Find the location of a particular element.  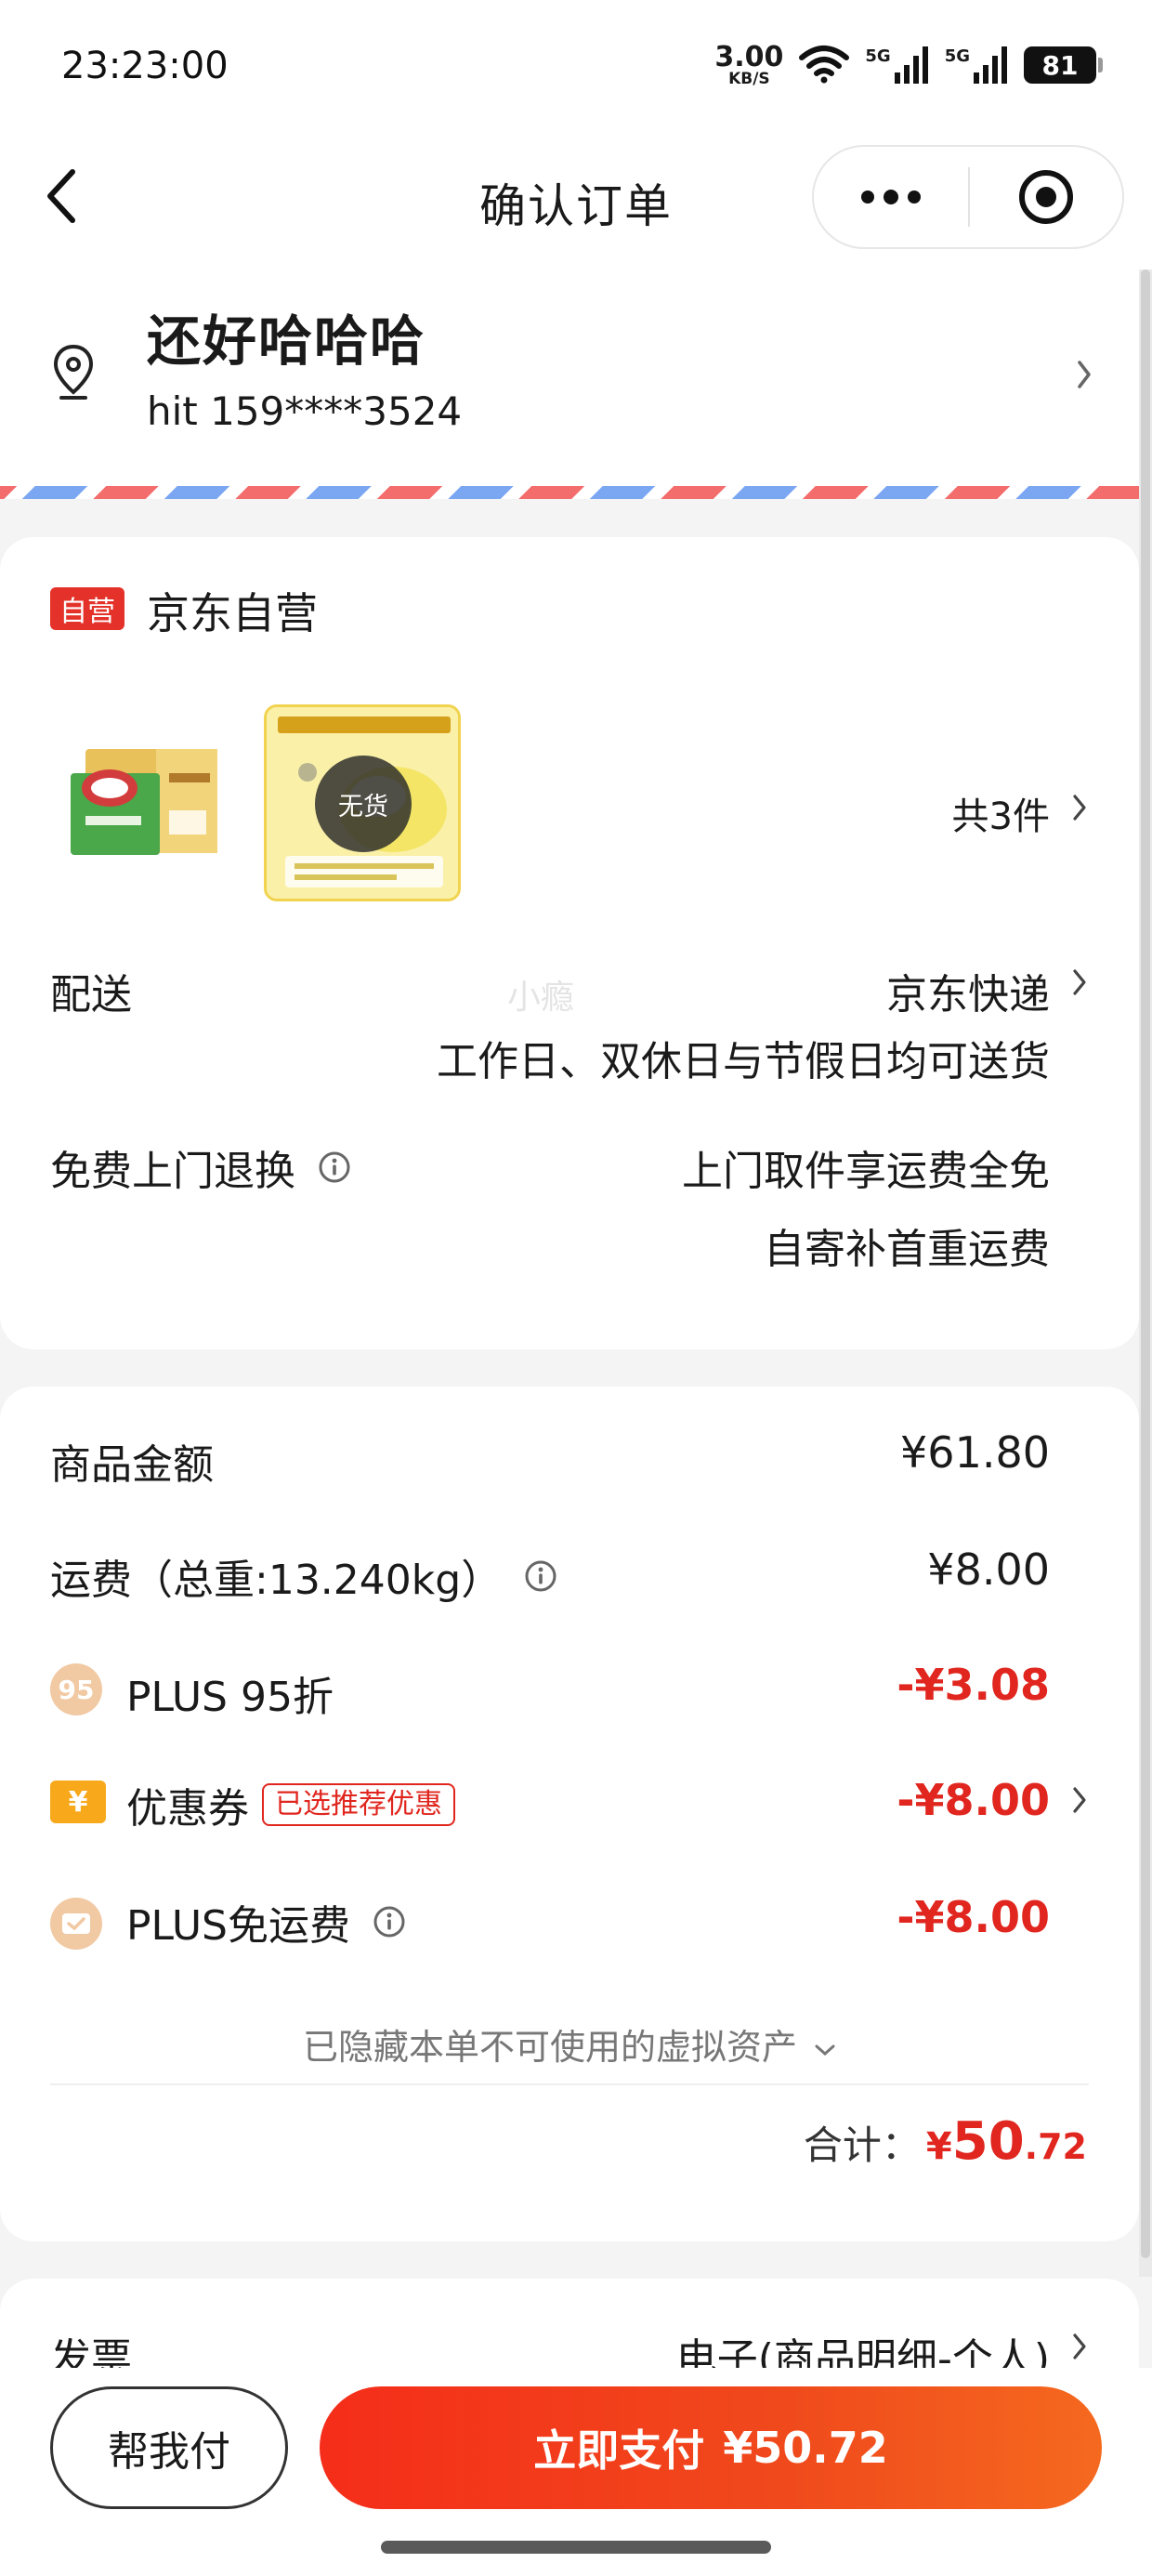

coupon-value: -¥8.00 is located at coordinates (973, 1800).